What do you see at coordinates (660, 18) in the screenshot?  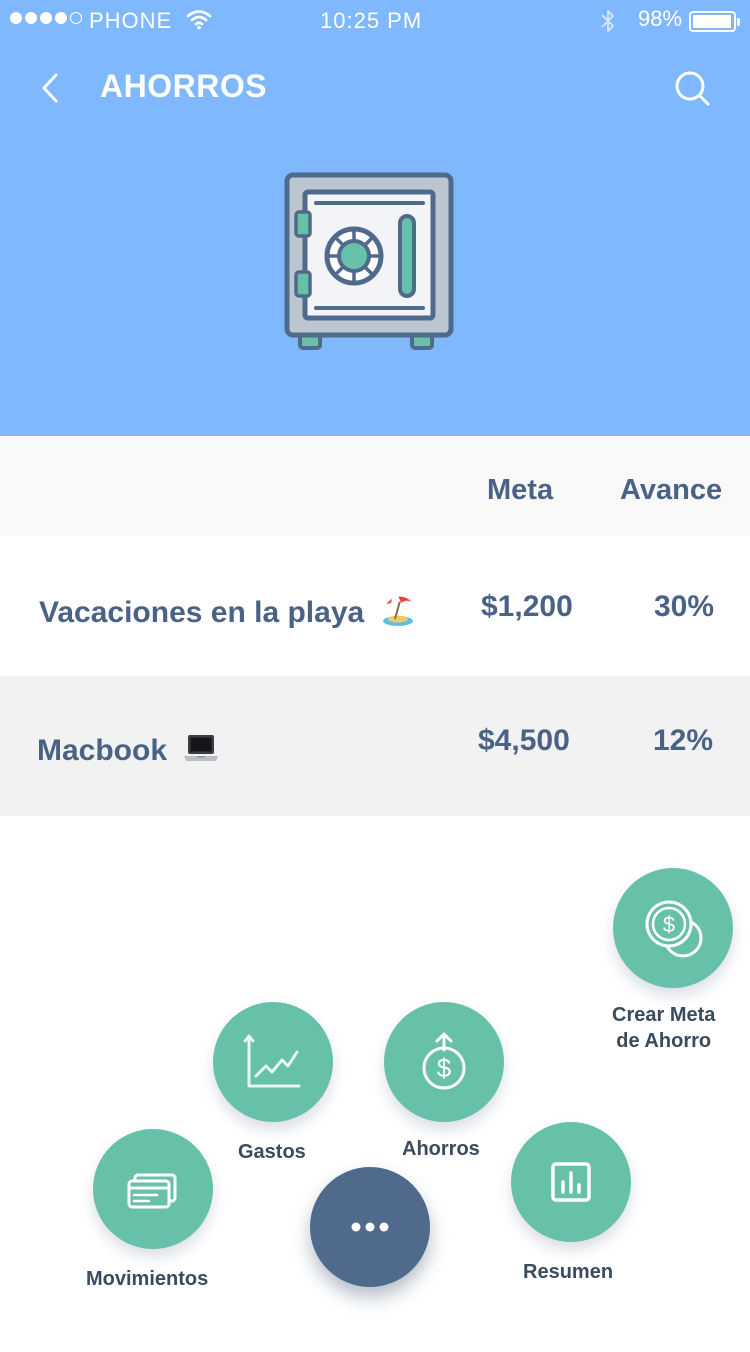 I see `battery-percent: 98%` at bounding box center [660, 18].